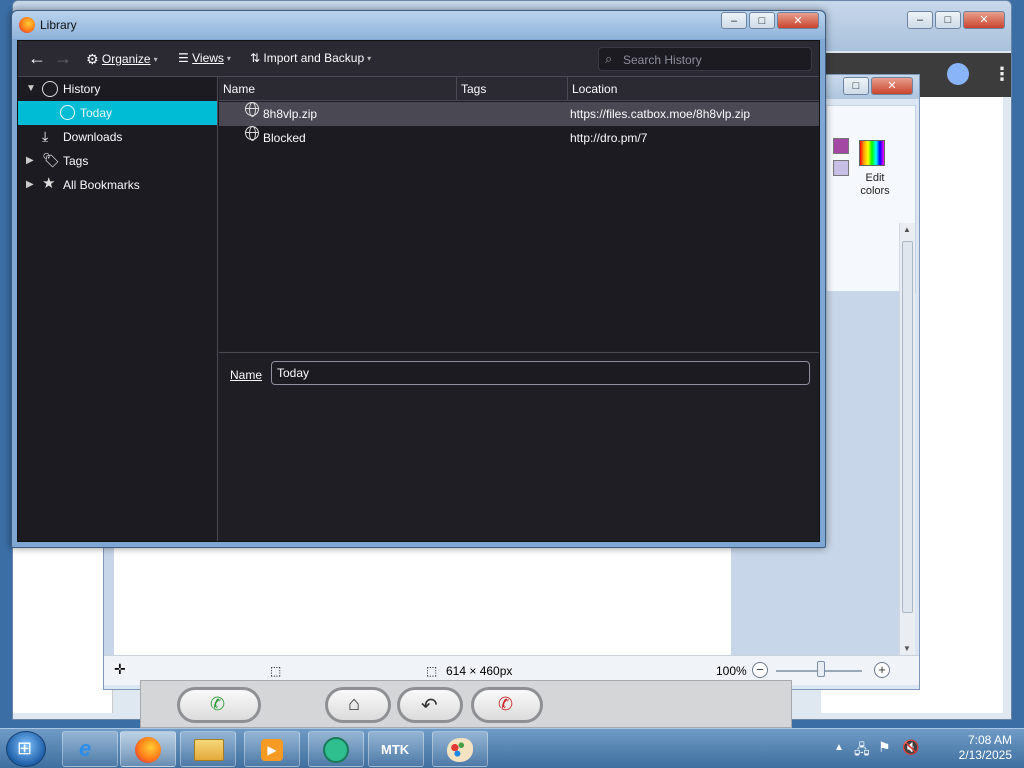 This screenshot has width=1024, height=768. I want to click on close-button: ✕, so click(984, 20).